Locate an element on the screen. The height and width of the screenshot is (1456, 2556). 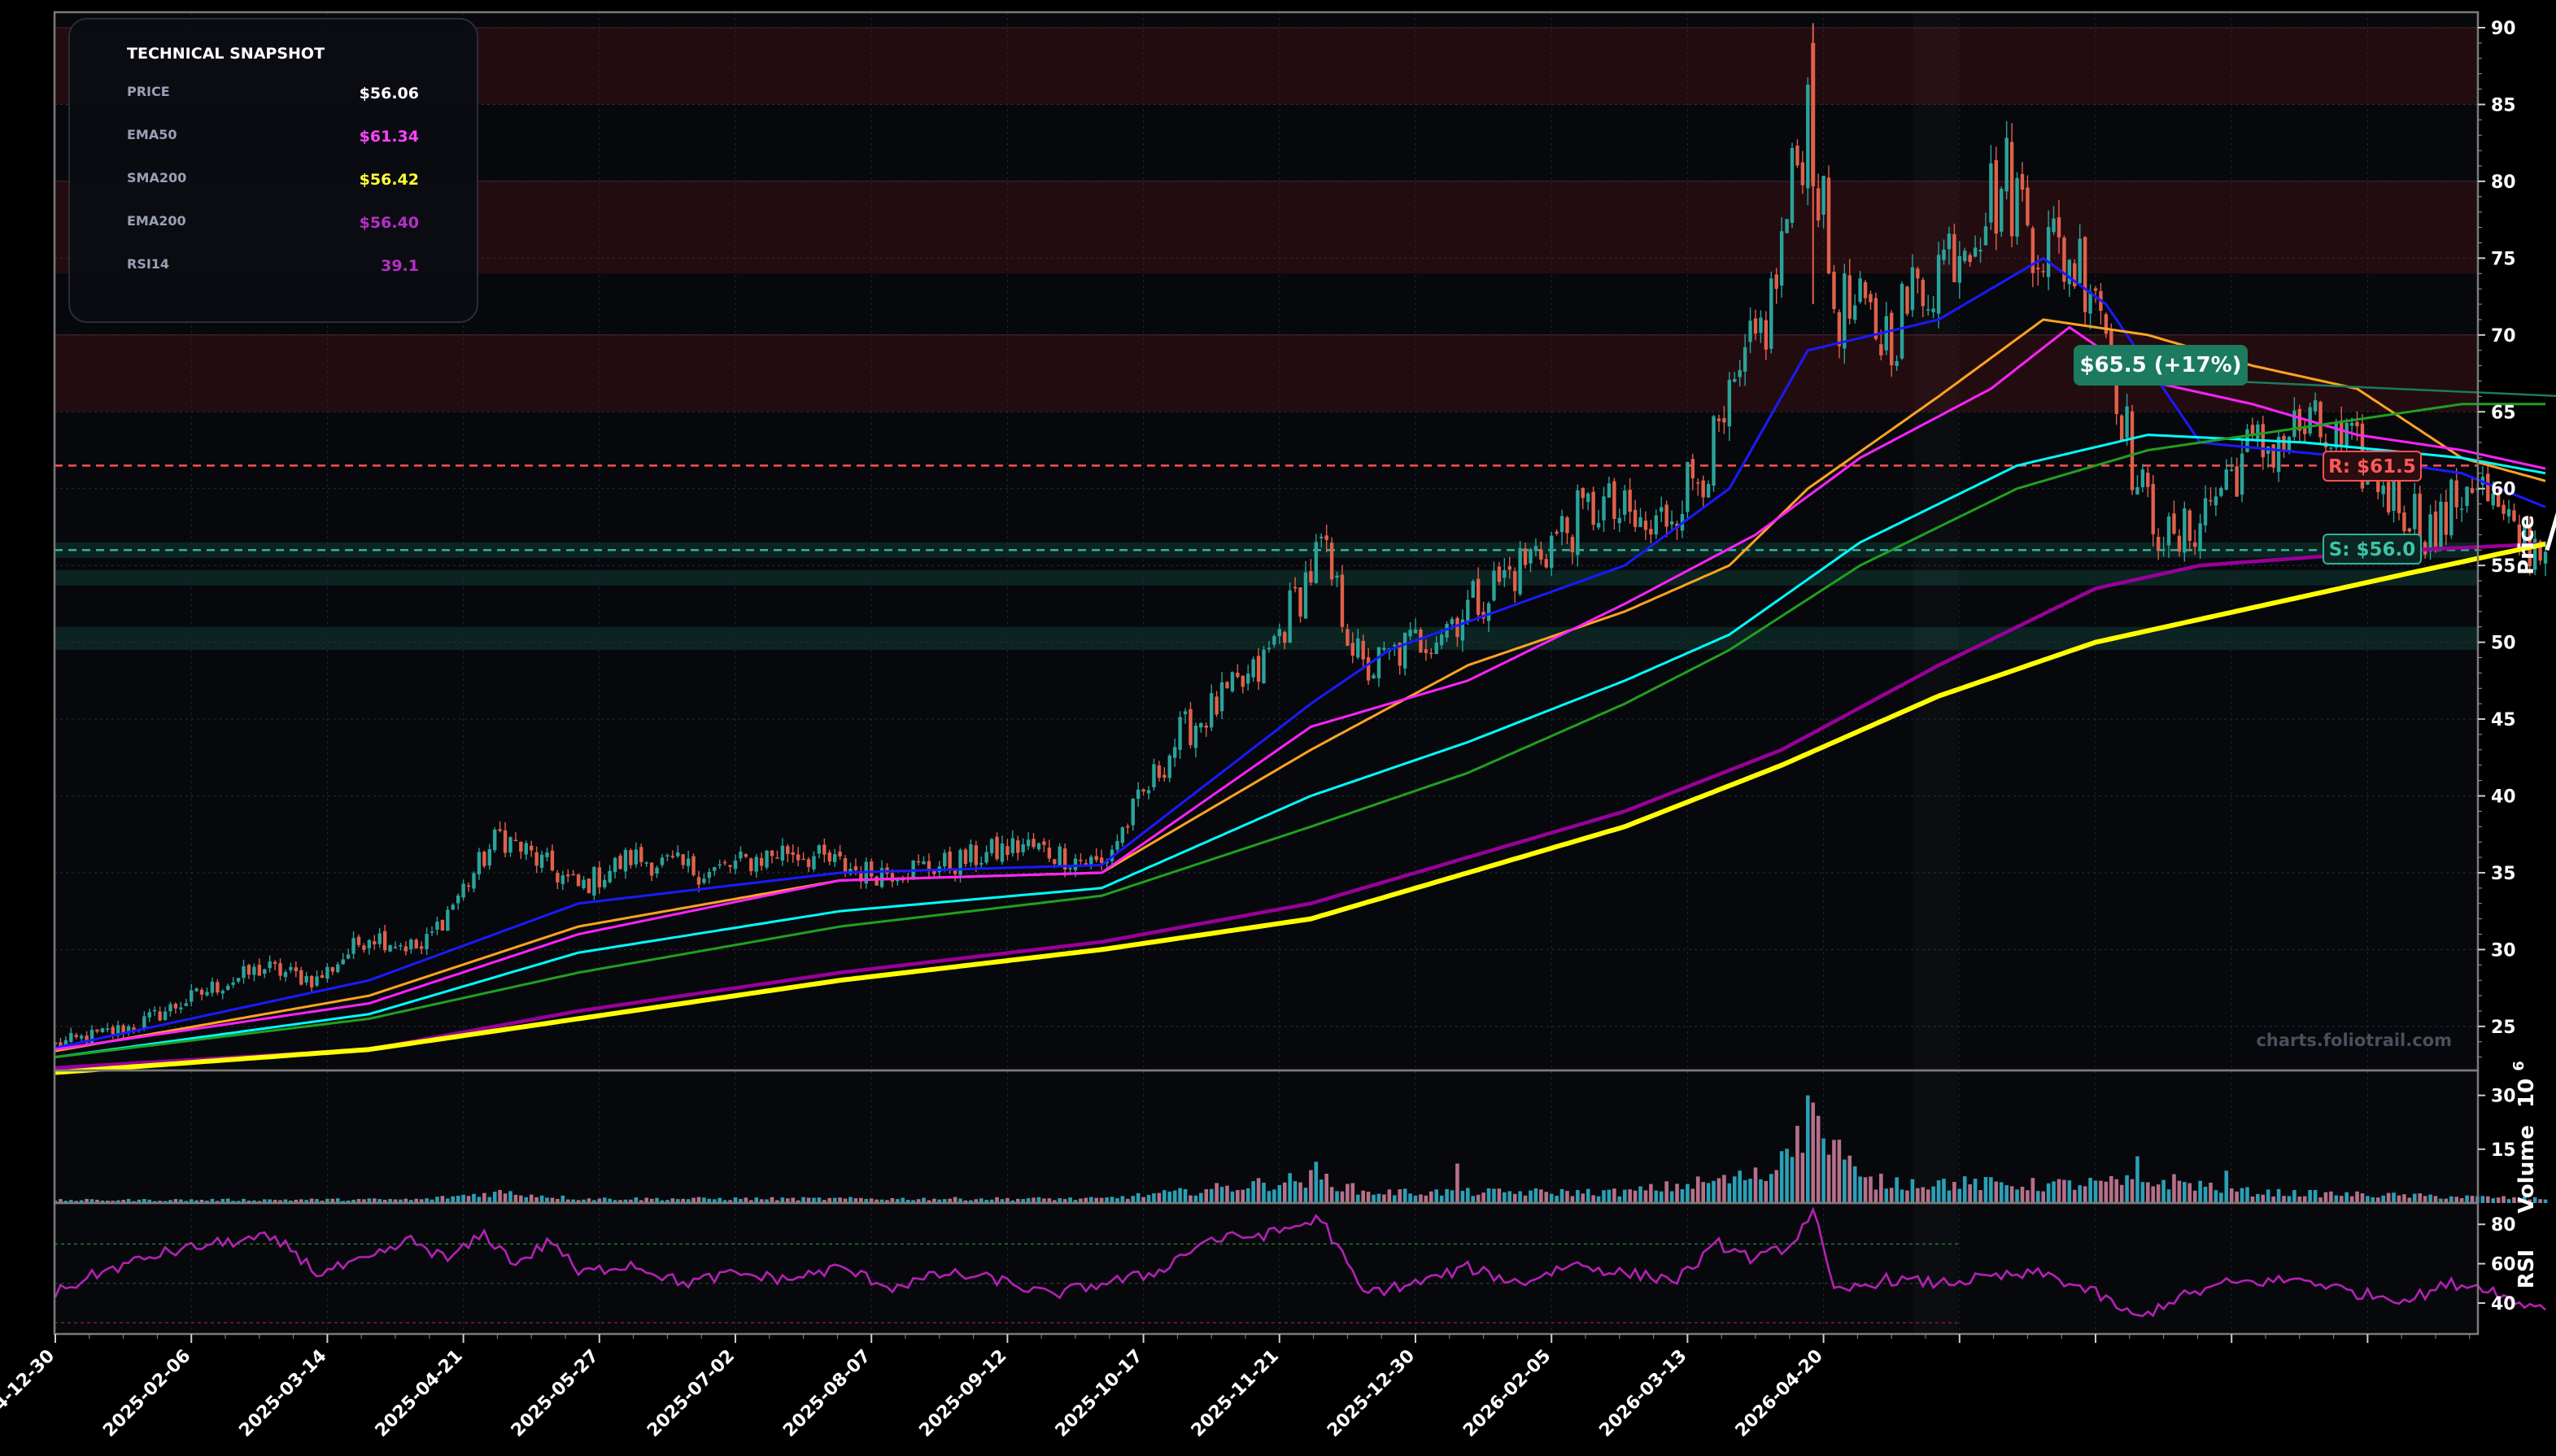
price-tick-label-12: 85 is located at coordinates (2503, 105).